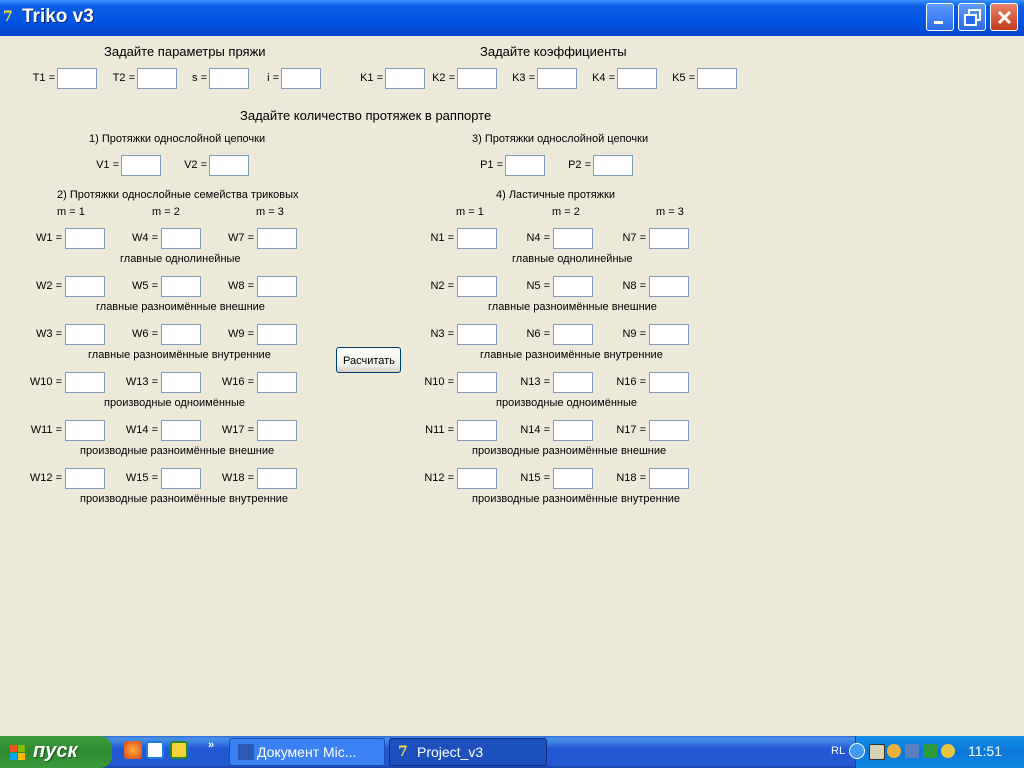 Image resolution: width=1024 pixels, height=768 pixels. What do you see at coordinates (940, 17) in the screenshot?
I see `minimize-button` at bounding box center [940, 17].